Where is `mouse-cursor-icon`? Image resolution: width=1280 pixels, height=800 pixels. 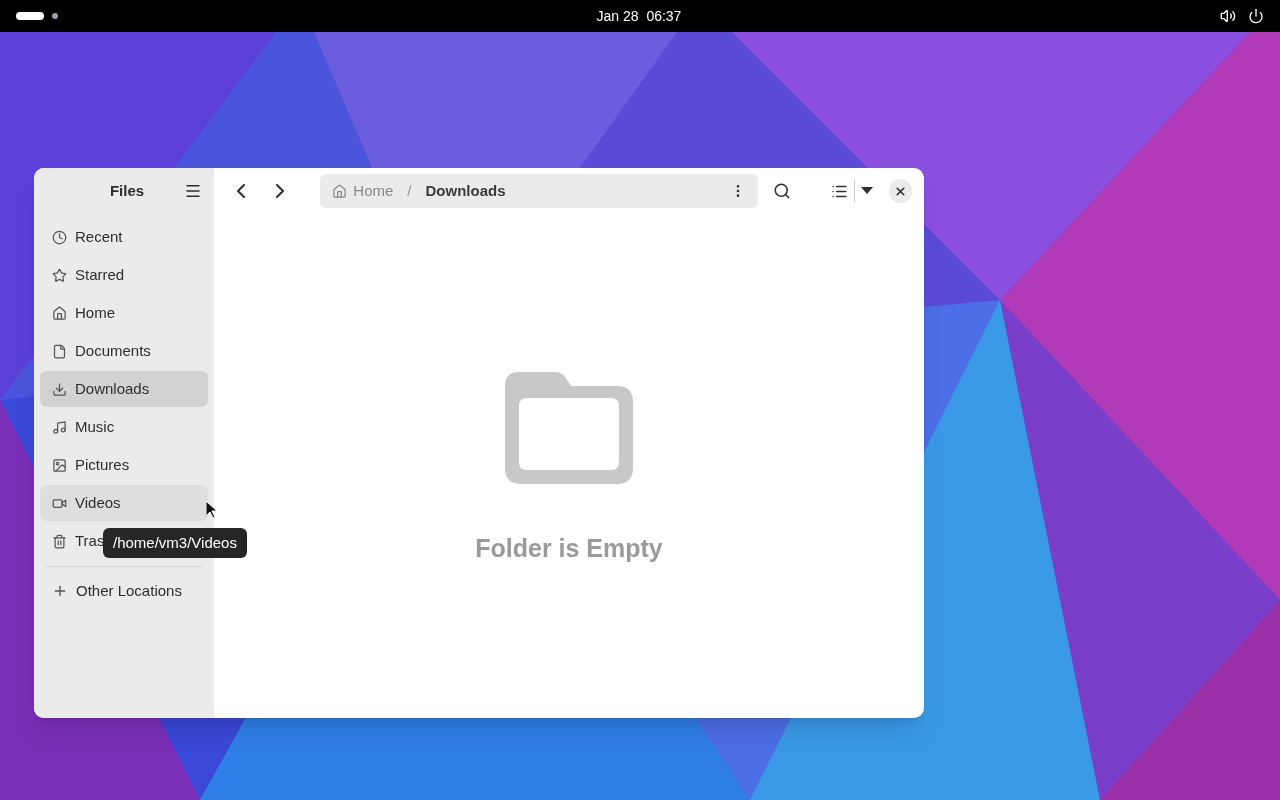
mouse-cursor-icon is located at coordinates (212, 510).